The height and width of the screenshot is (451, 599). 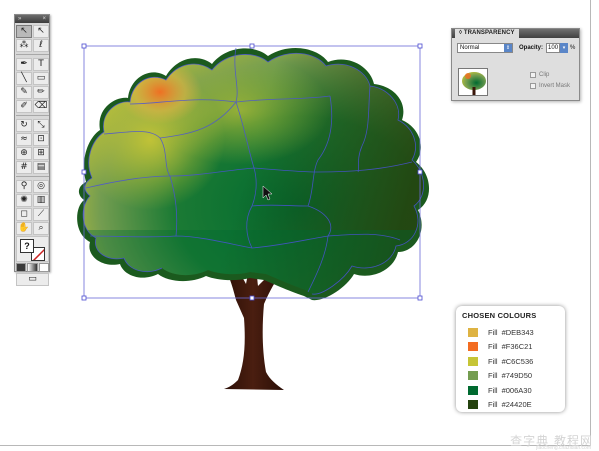 What do you see at coordinates (24, 78) in the screenshot?
I see `line-segment-tool: ╲` at bounding box center [24, 78].